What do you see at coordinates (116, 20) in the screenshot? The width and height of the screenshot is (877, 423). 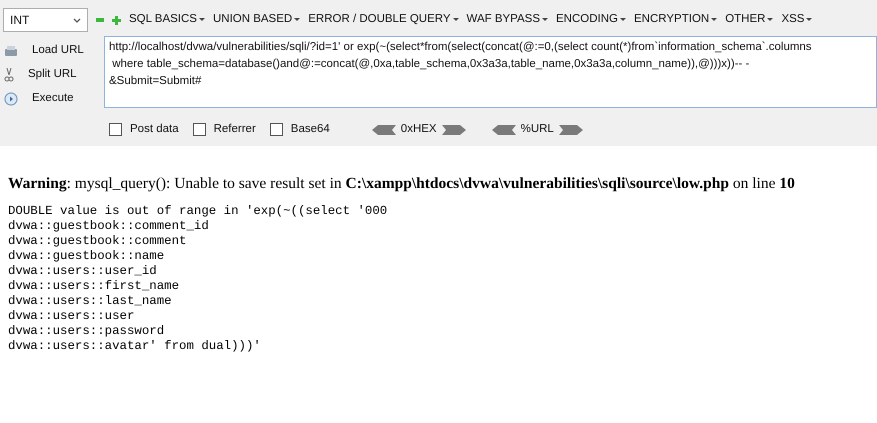 I see `plus-icon` at bounding box center [116, 20].